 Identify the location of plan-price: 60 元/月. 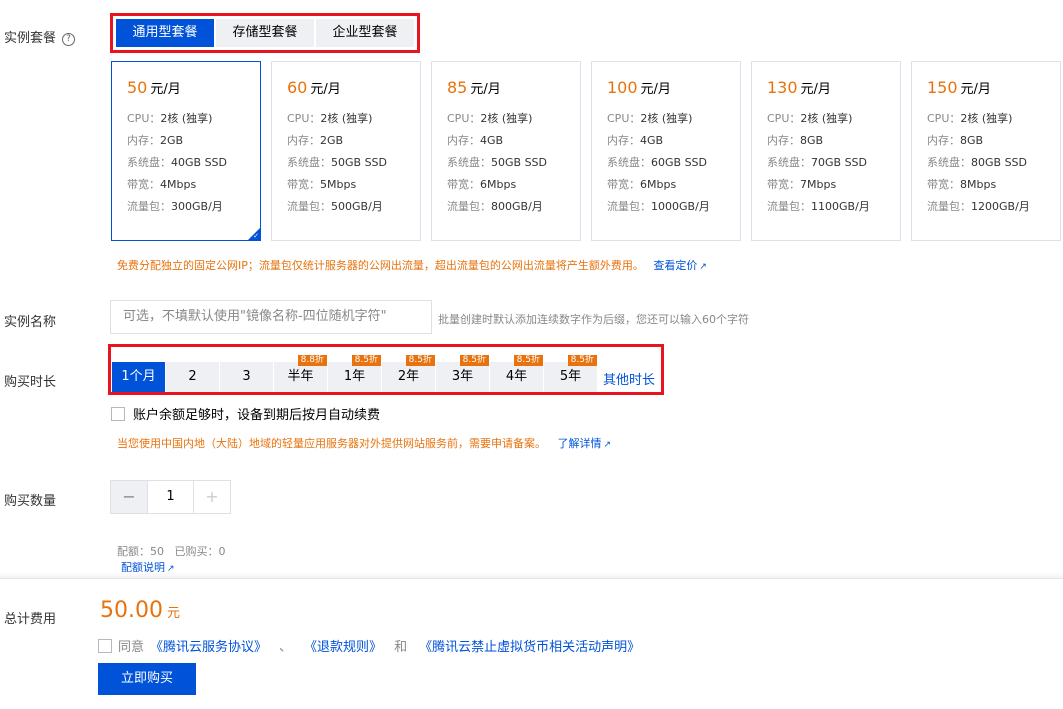
(353, 89).